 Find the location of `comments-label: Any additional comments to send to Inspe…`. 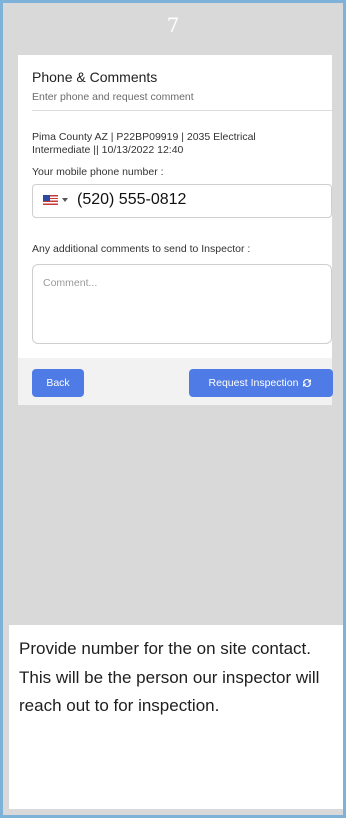

comments-label: Any additional comments to send to Inspe… is located at coordinates (141, 249).